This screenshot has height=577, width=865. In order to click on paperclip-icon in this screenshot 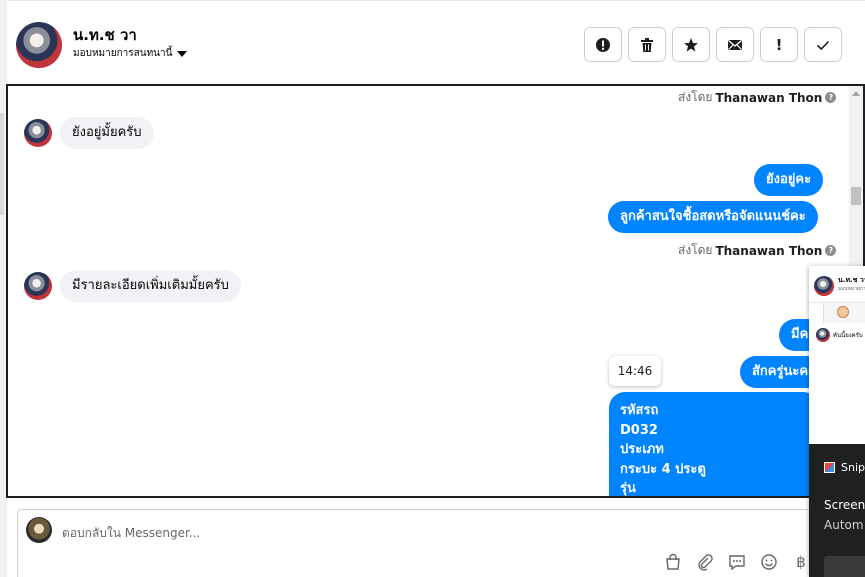, I will do `click(705, 562)`.